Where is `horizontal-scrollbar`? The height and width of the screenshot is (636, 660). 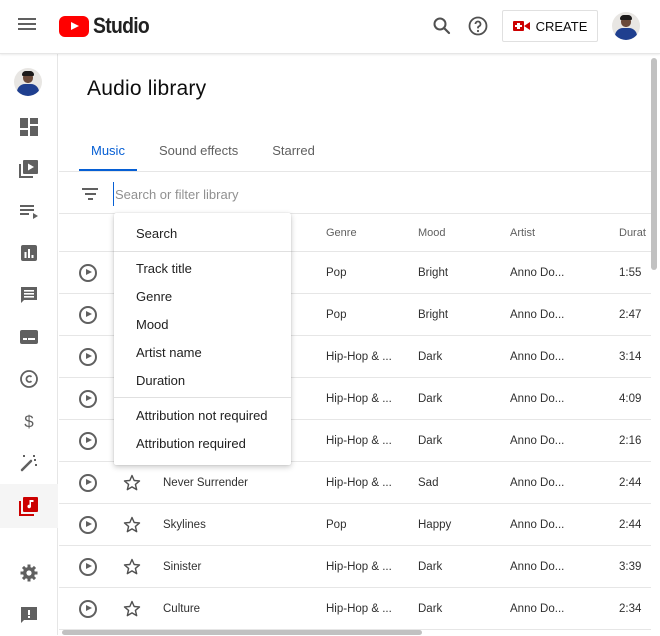
horizontal-scrollbar is located at coordinates (242, 632).